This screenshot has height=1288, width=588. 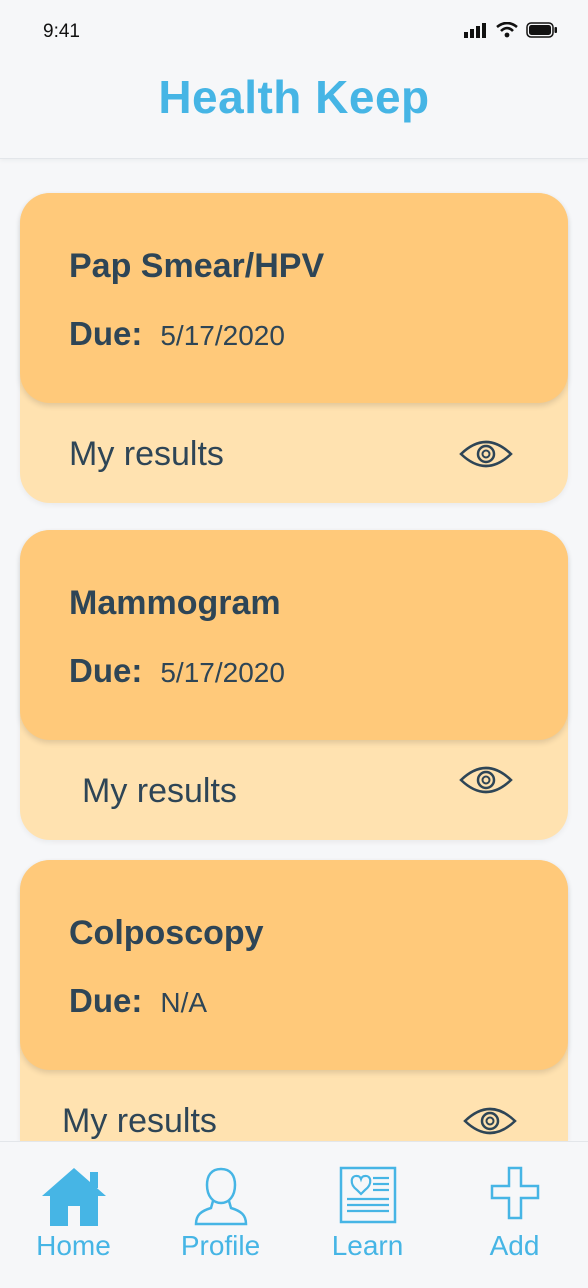 What do you see at coordinates (166, 933) in the screenshot?
I see `screening-title: Colposcopy` at bounding box center [166, 933].